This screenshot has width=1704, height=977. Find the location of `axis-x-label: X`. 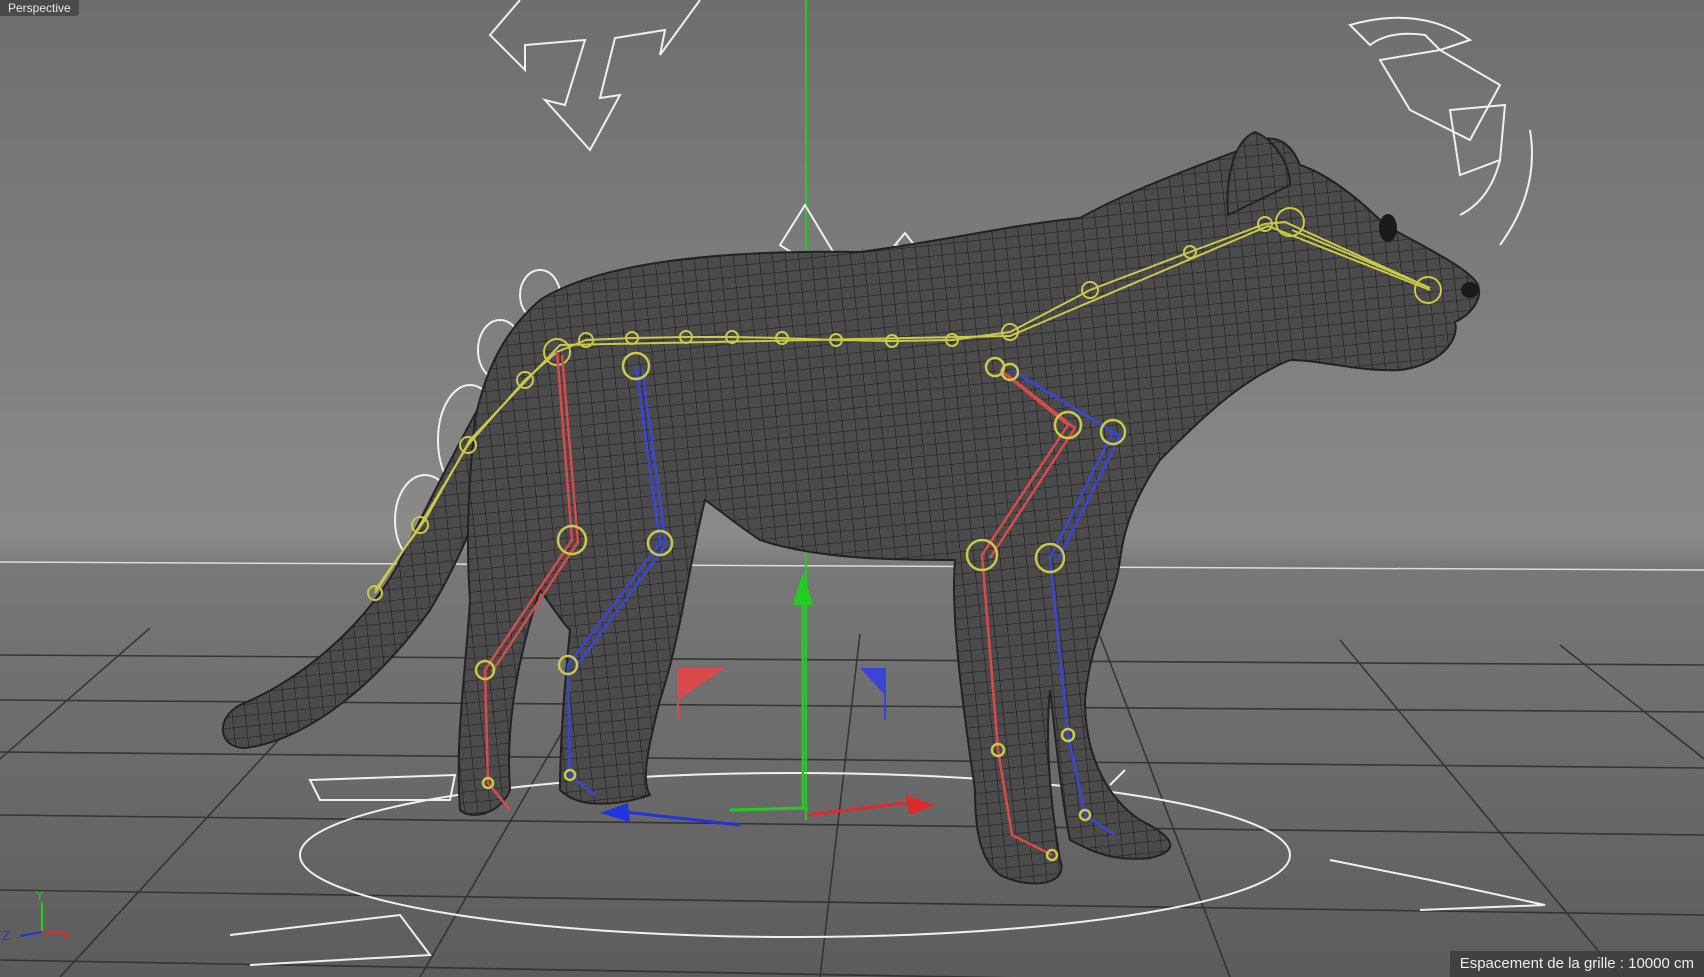

axis-x-label: X is located at coordinates (66, 936).